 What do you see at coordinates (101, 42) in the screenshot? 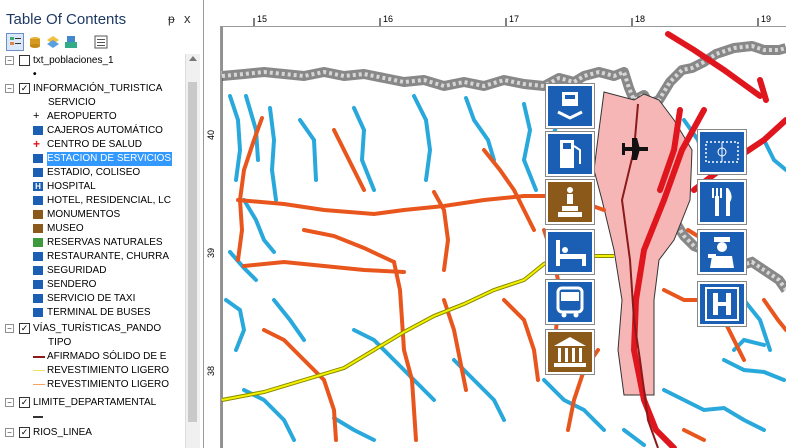
I see `options-icon` at bounding box center [101, 42].